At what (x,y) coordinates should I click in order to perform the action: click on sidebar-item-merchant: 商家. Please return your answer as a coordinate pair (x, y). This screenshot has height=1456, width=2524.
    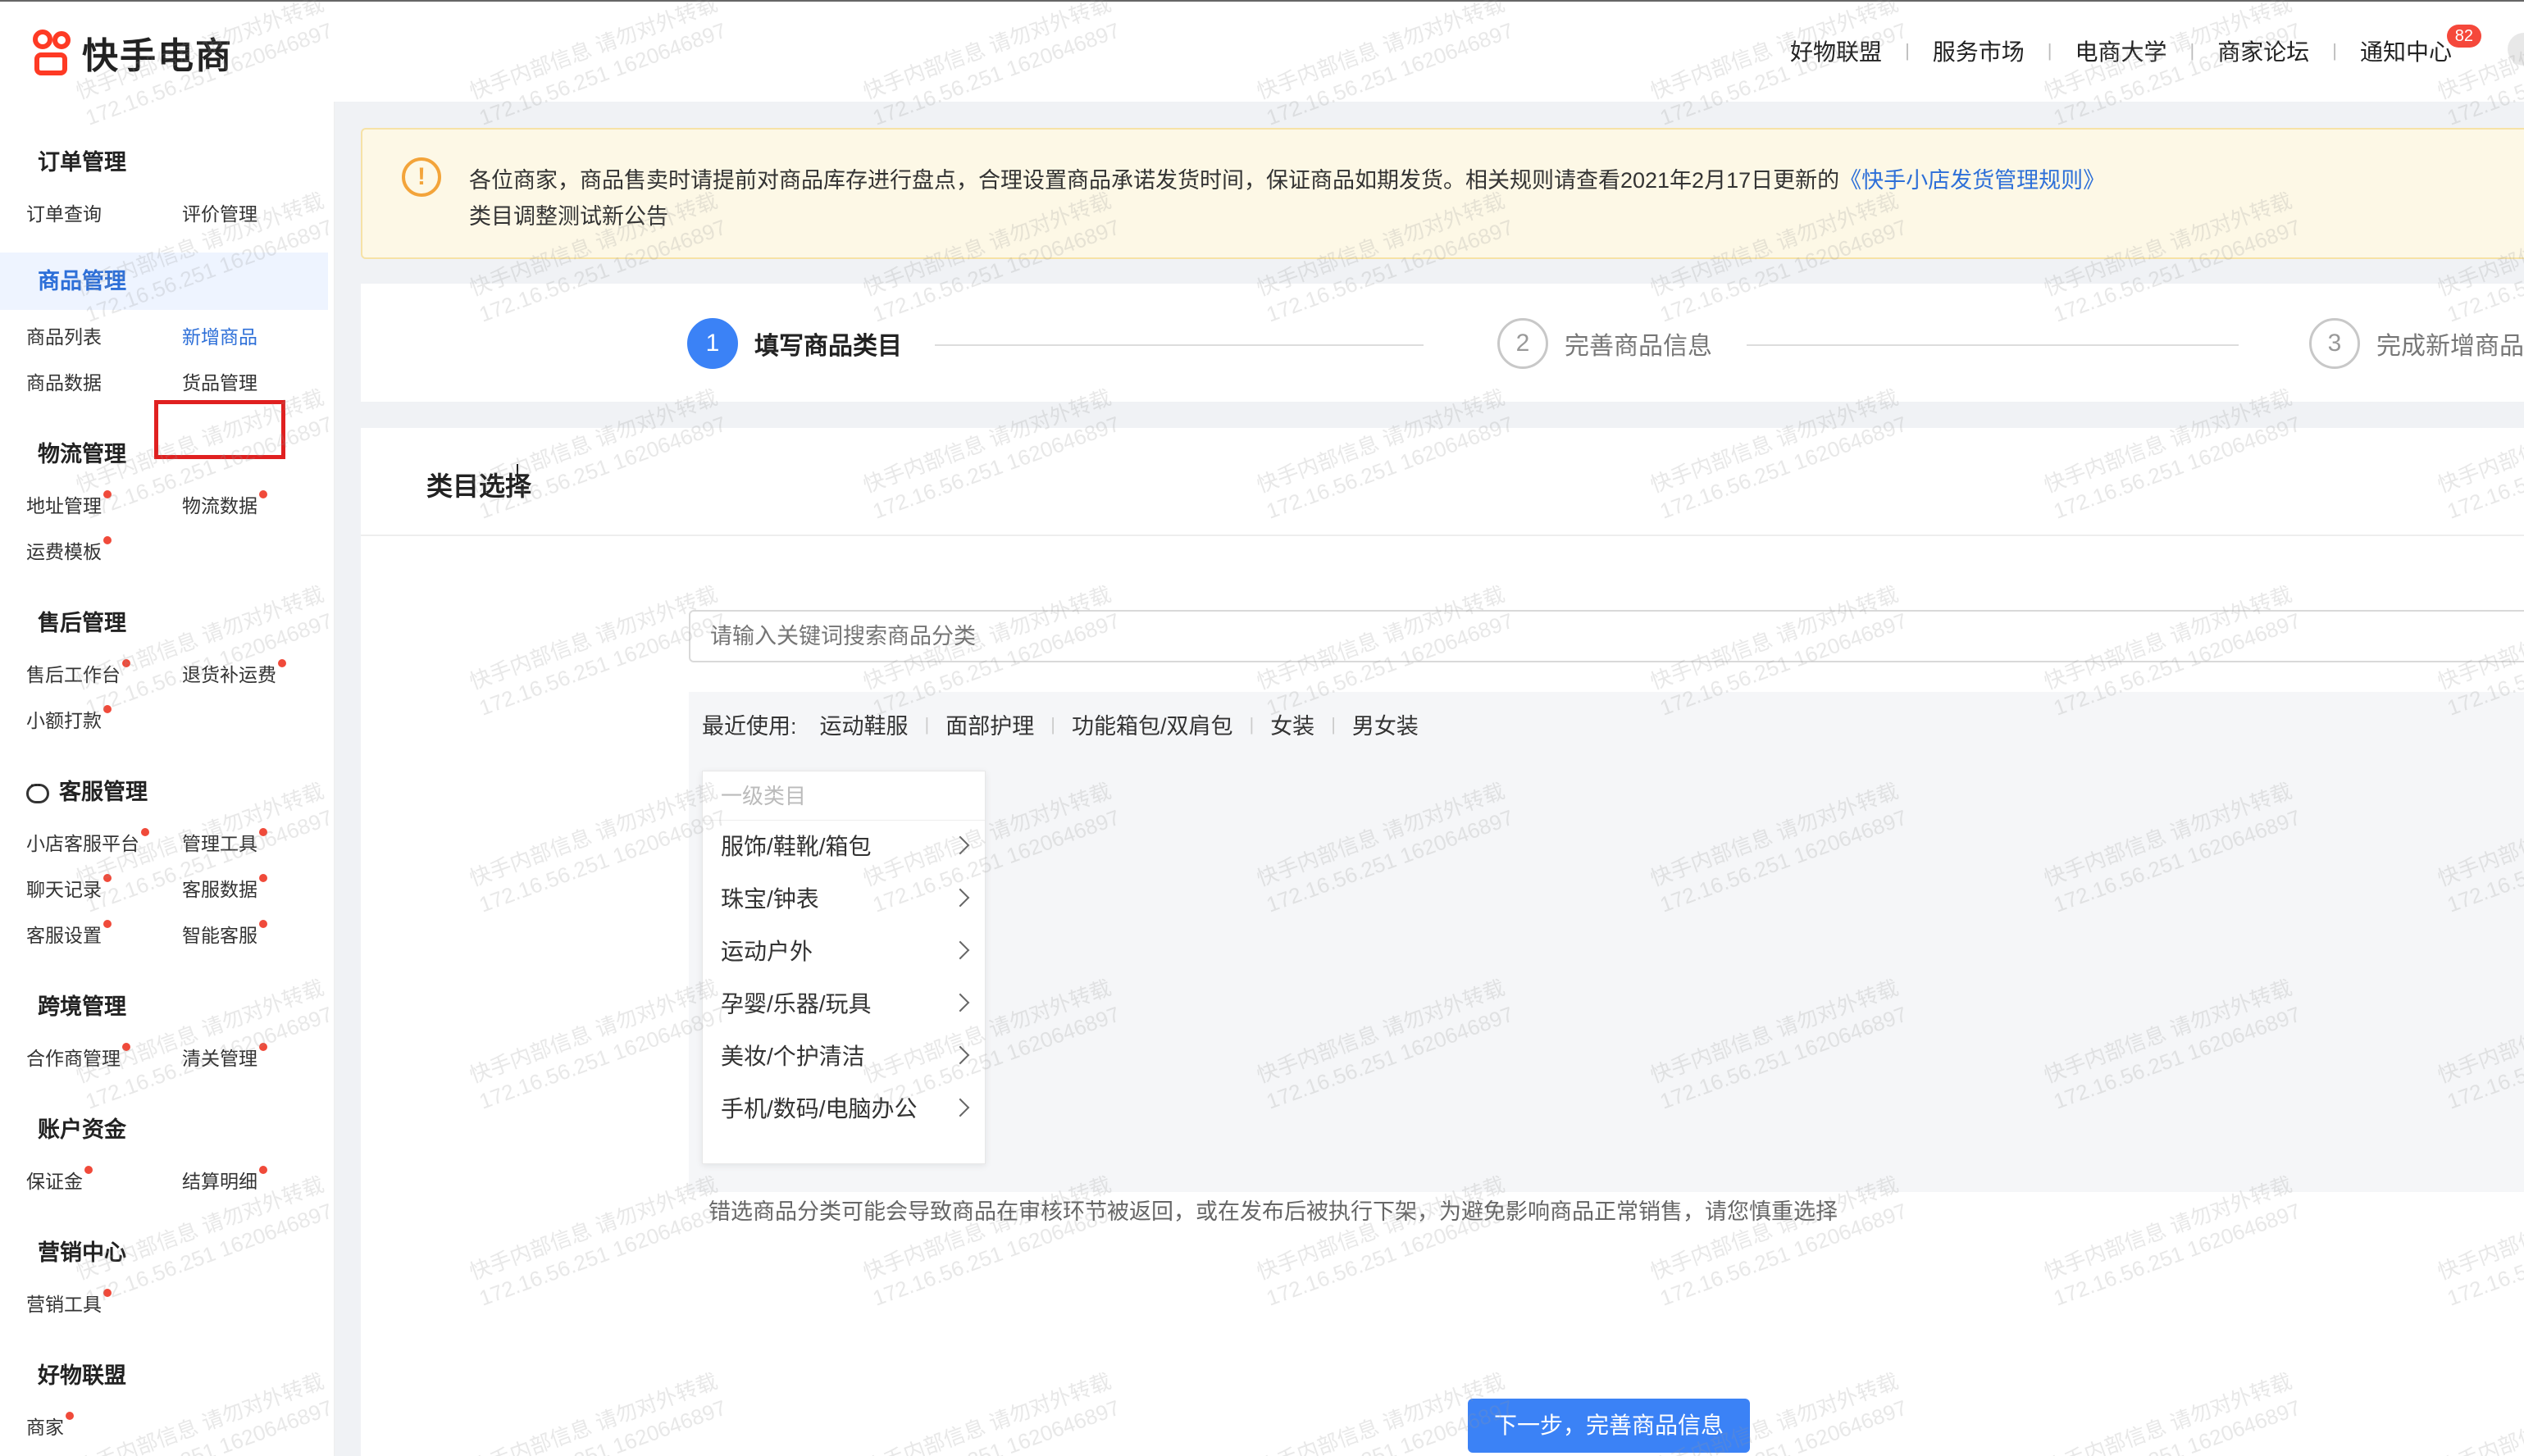
    Looking at the image, I should click on (50, 1426).